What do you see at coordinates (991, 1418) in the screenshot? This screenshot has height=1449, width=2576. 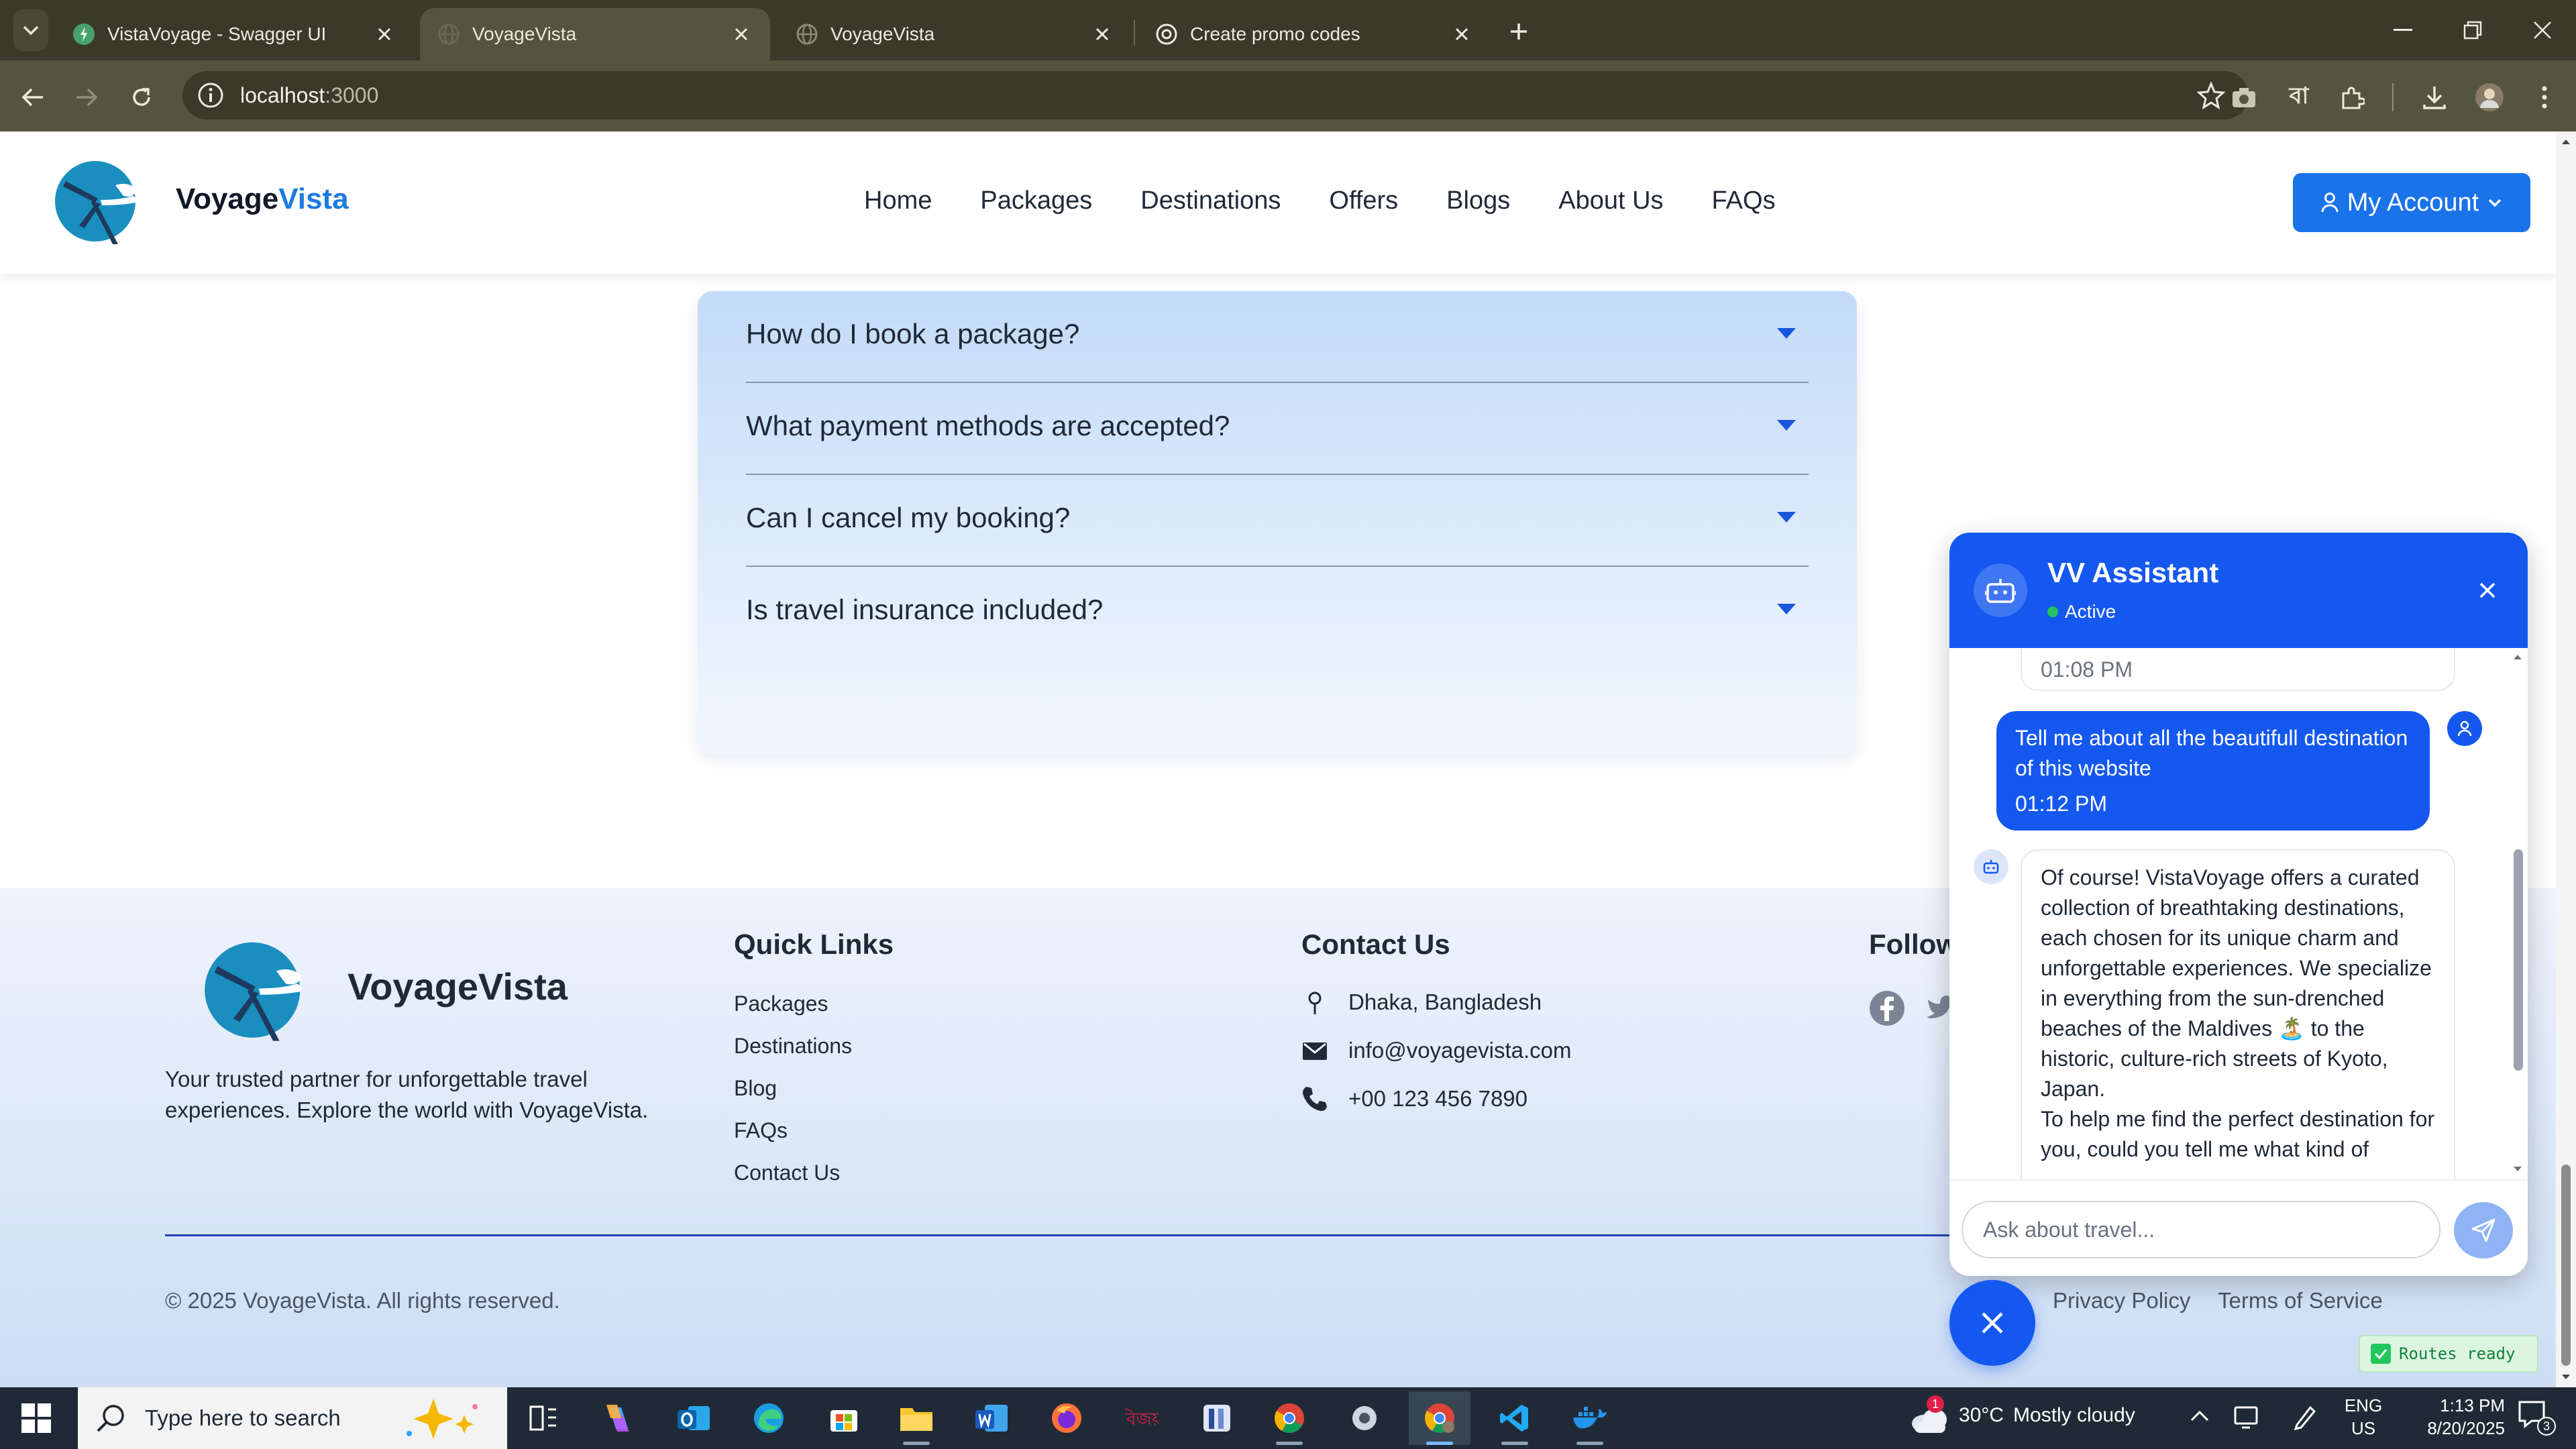 I see `taskbar-word` at bounding box center [991, 1418].